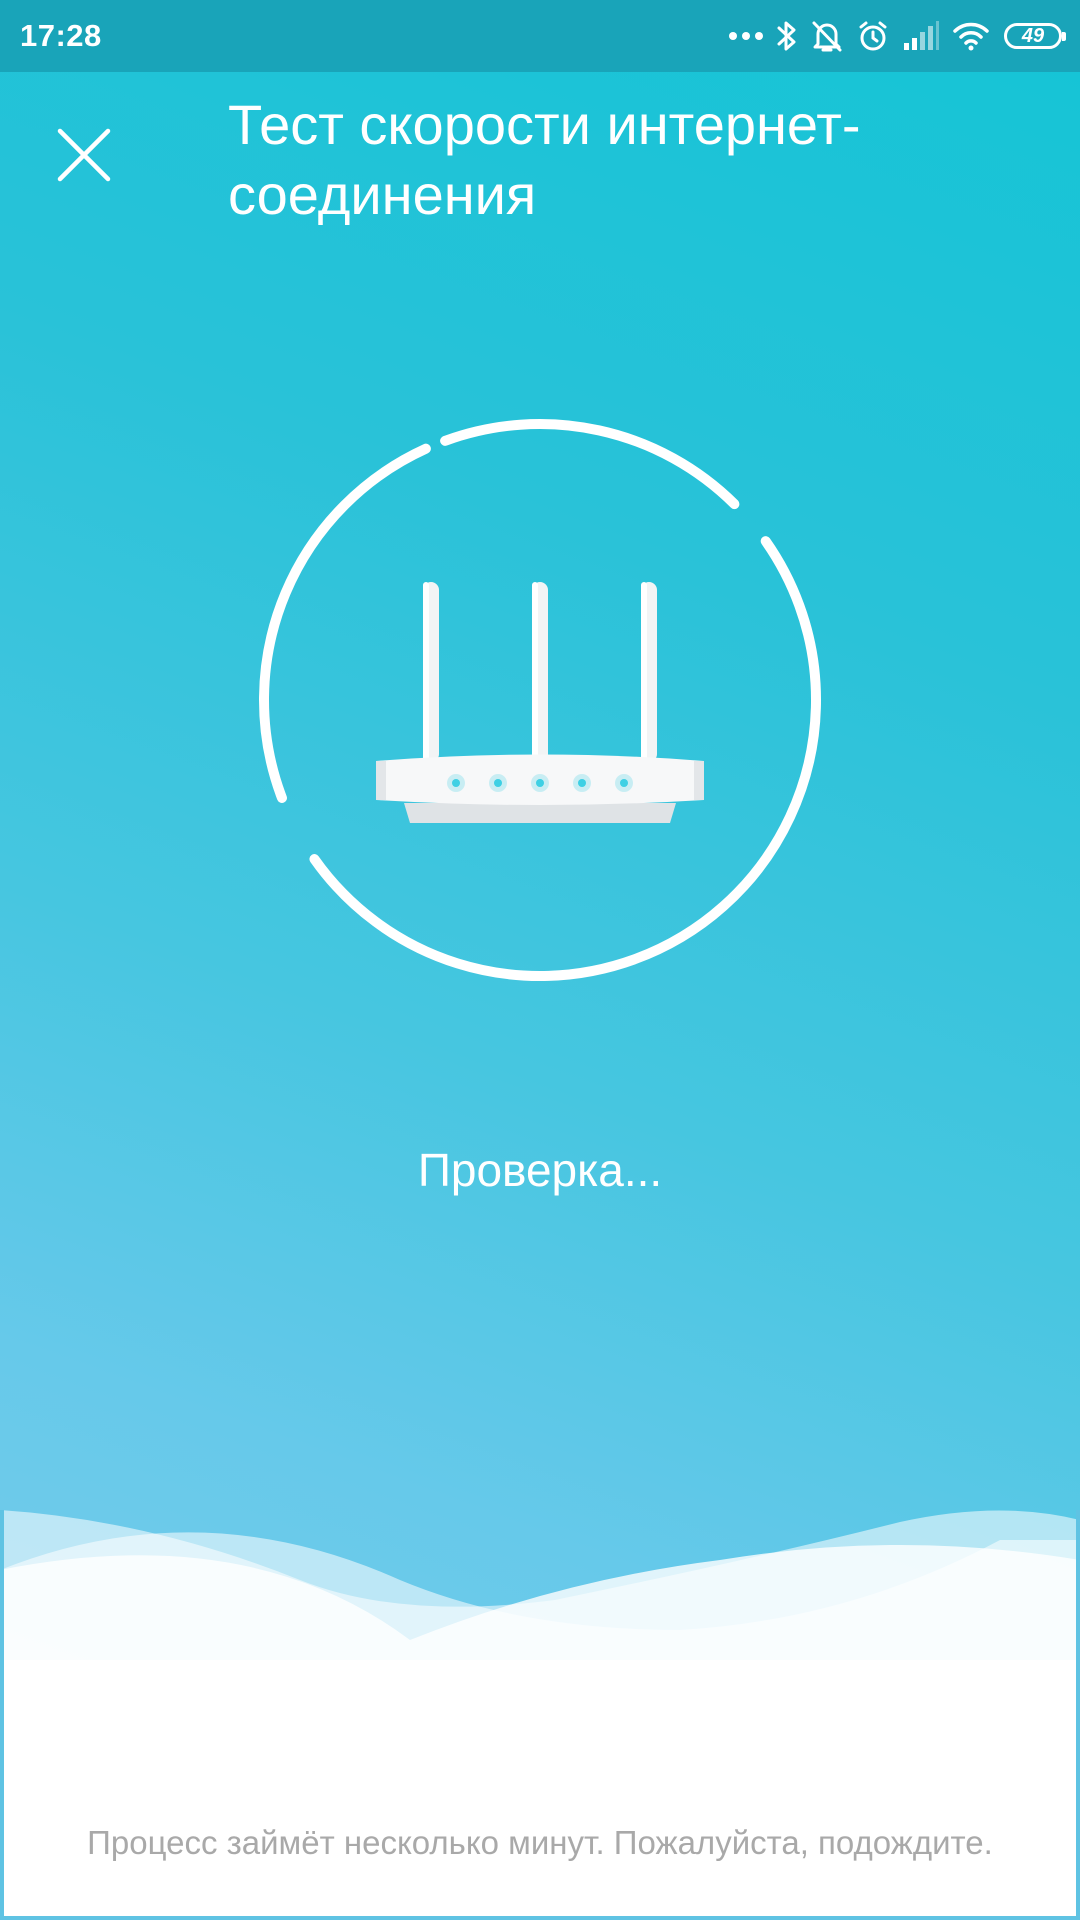 This screenshot has height=1920, width=1080. I want to click on close-icon, so click(84, 155).